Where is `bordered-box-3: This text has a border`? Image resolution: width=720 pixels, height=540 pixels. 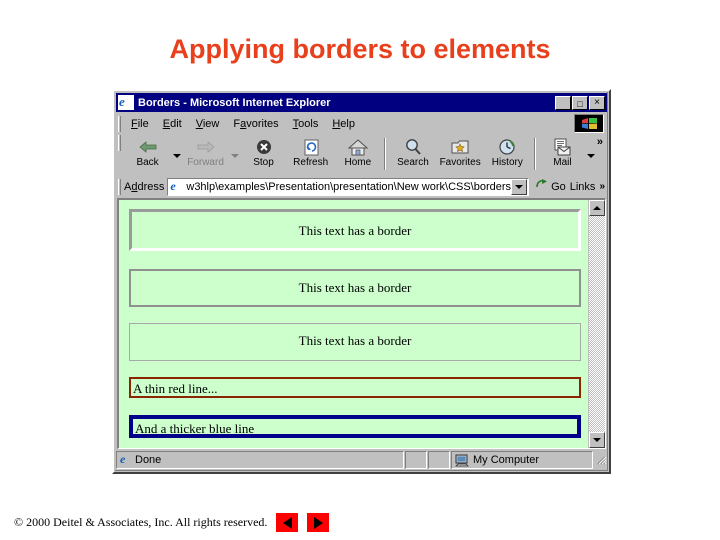
bordered-box-3: This text has a border is located at coordinates (355, 342).